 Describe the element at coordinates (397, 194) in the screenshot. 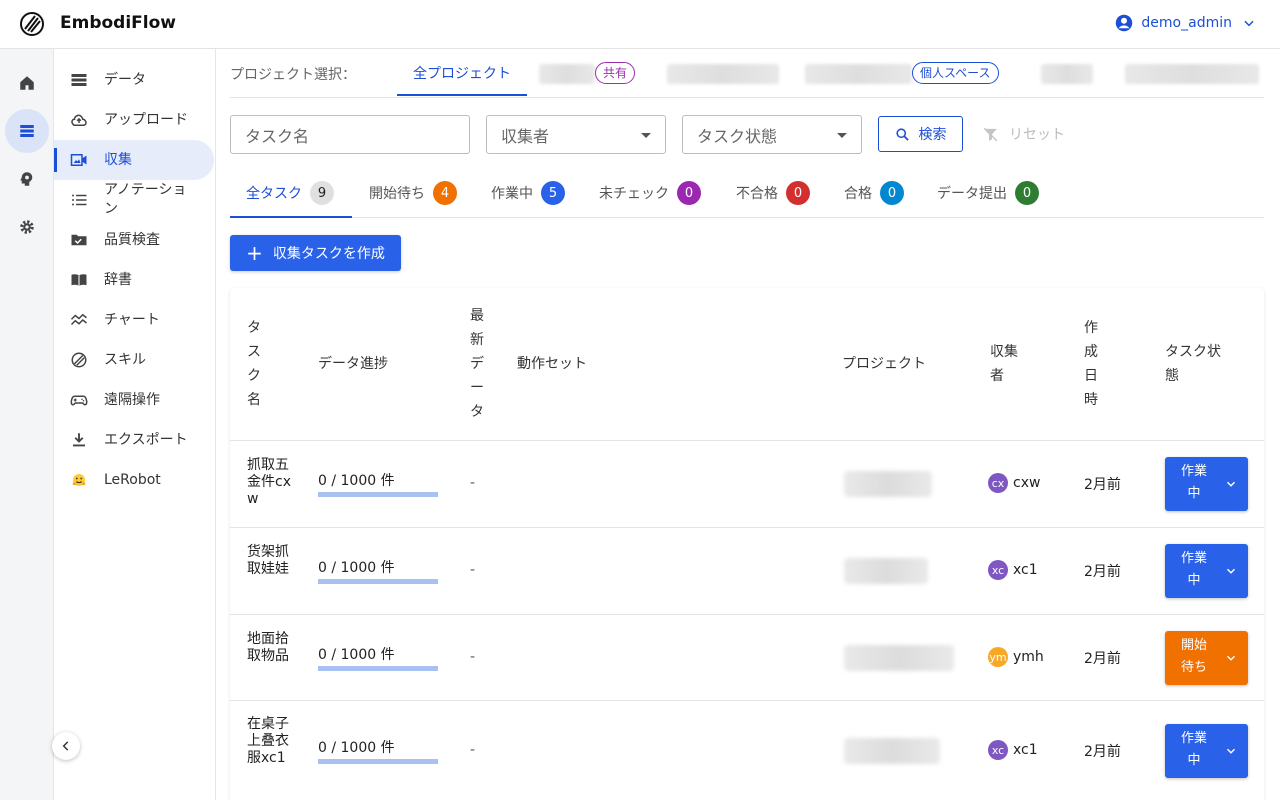

I see `tab-label: 開始待ち` at that location.